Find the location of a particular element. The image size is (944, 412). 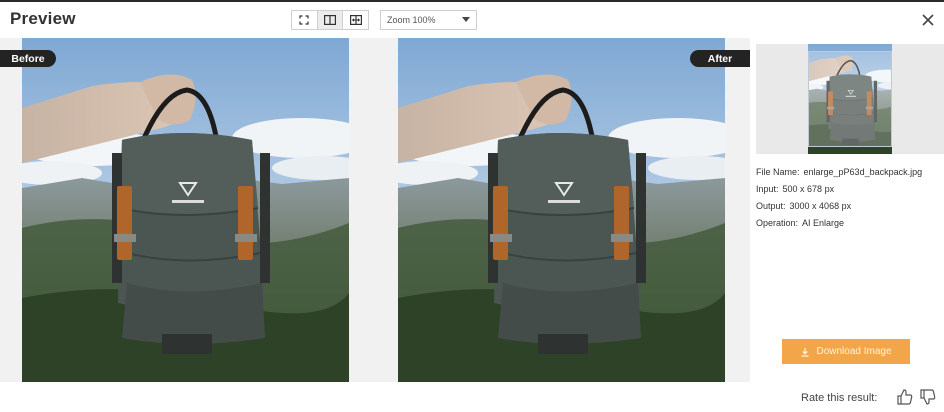

input-row: Input: 500 x 678 px is located at coordinates (848, 189).